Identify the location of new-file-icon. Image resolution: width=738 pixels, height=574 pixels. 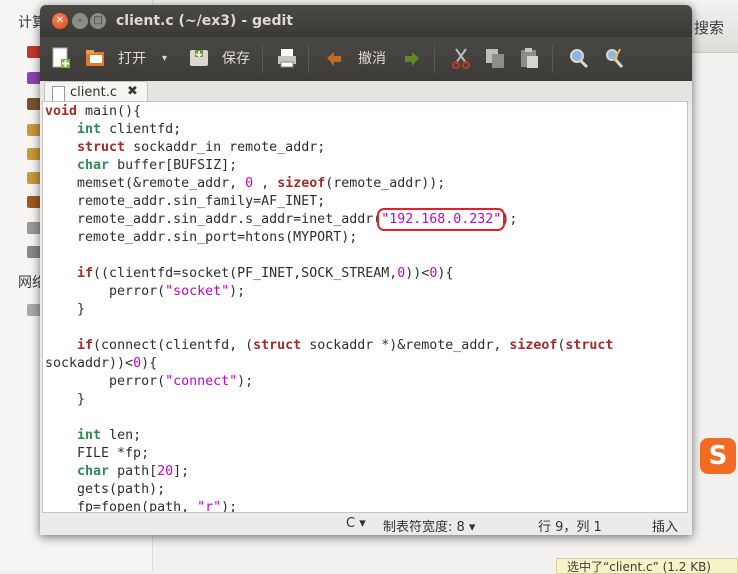
(61, 58).